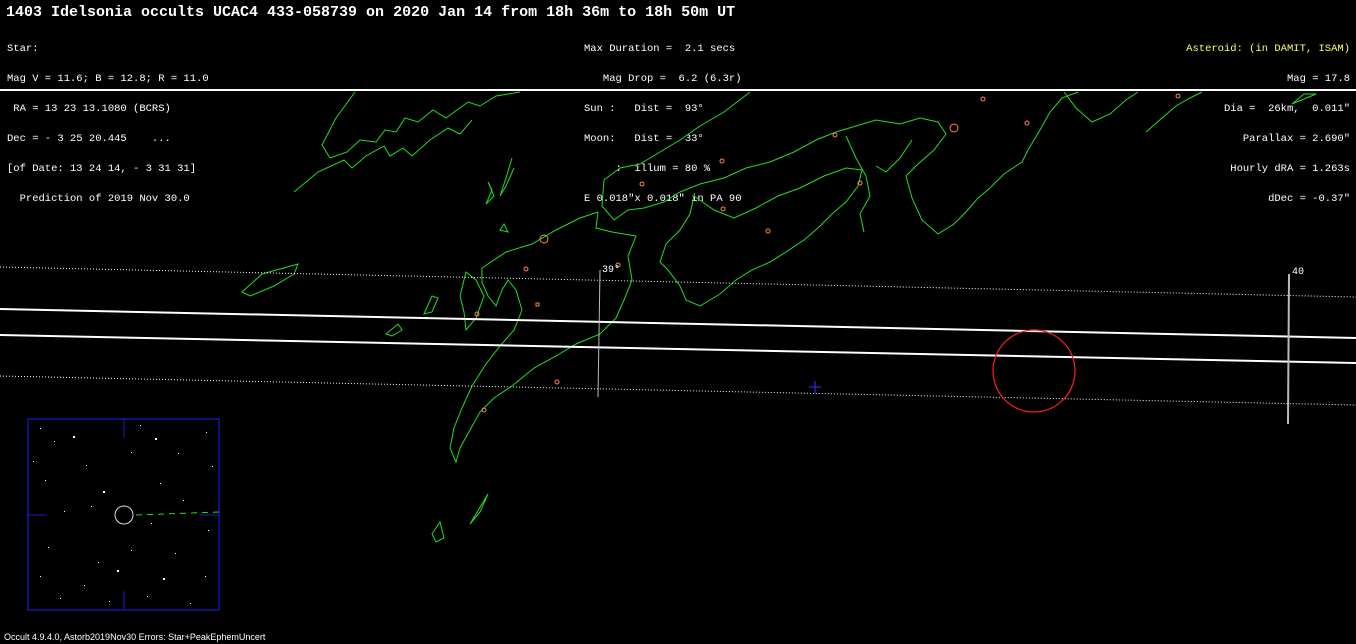 The image size is (1356, 644). I want to click on star-field-inset, so click(123, 514).